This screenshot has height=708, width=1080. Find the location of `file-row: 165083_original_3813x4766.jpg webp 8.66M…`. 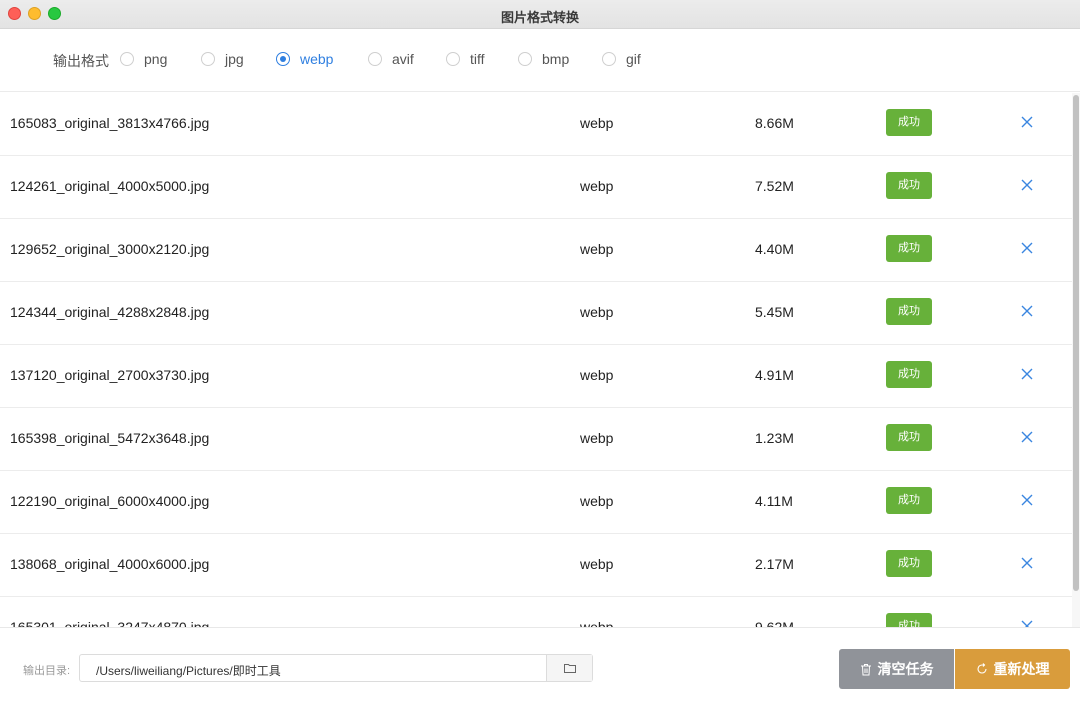

file-row: 165083_original_3813x4766.jpg webp 8.66M… is located at coordinates (536, 124).